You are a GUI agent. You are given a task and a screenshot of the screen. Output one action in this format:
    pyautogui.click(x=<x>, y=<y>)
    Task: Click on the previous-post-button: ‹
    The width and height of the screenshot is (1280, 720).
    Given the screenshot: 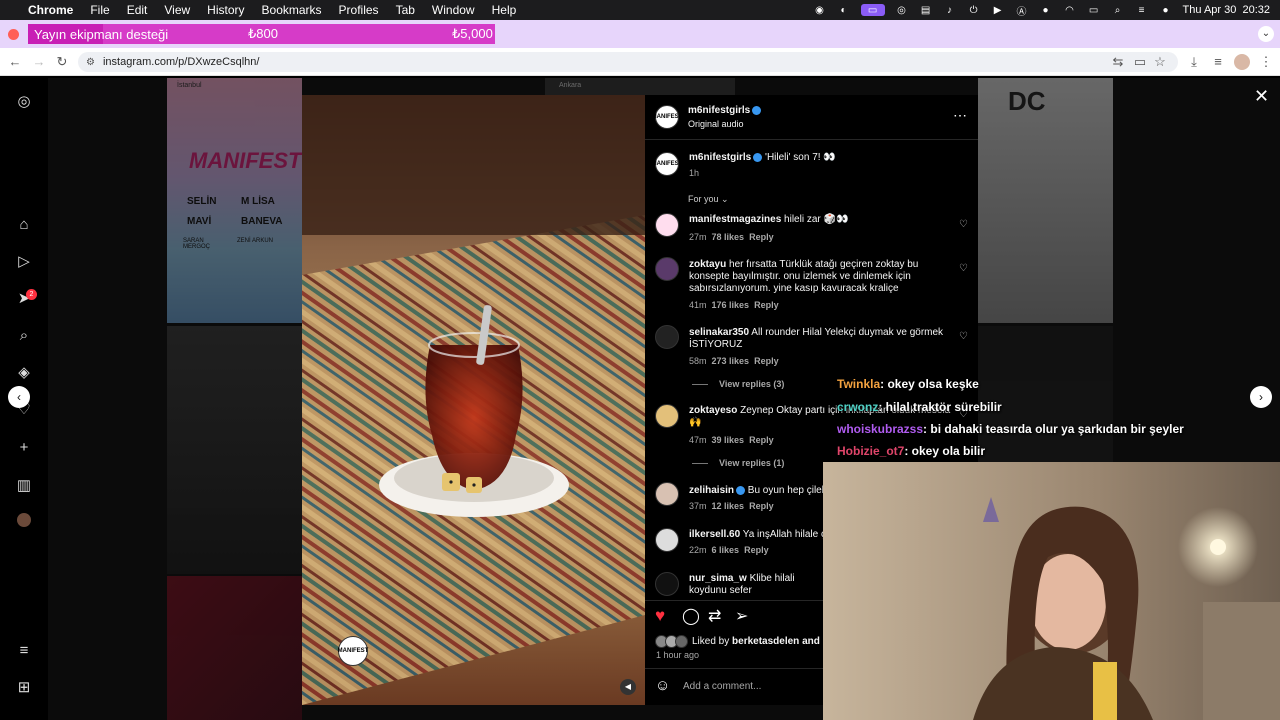 What is the action you would take?
    pyautogui.click(x=19, y=397)
    